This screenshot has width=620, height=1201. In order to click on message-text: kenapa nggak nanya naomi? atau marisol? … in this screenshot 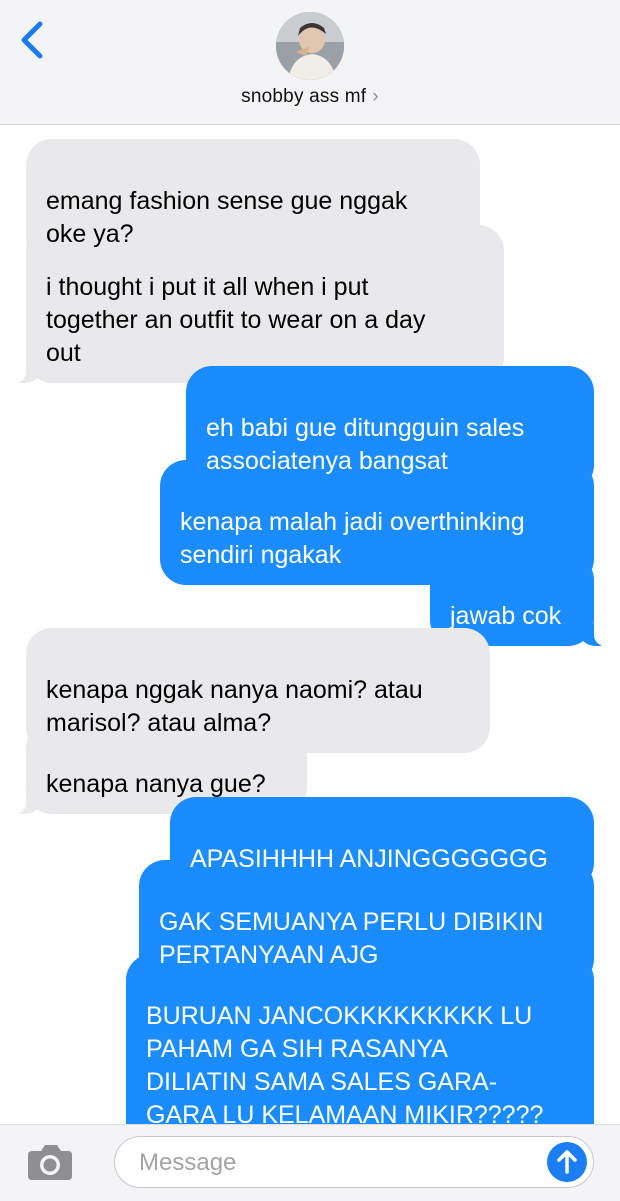, I will do `click(234, 706)`.